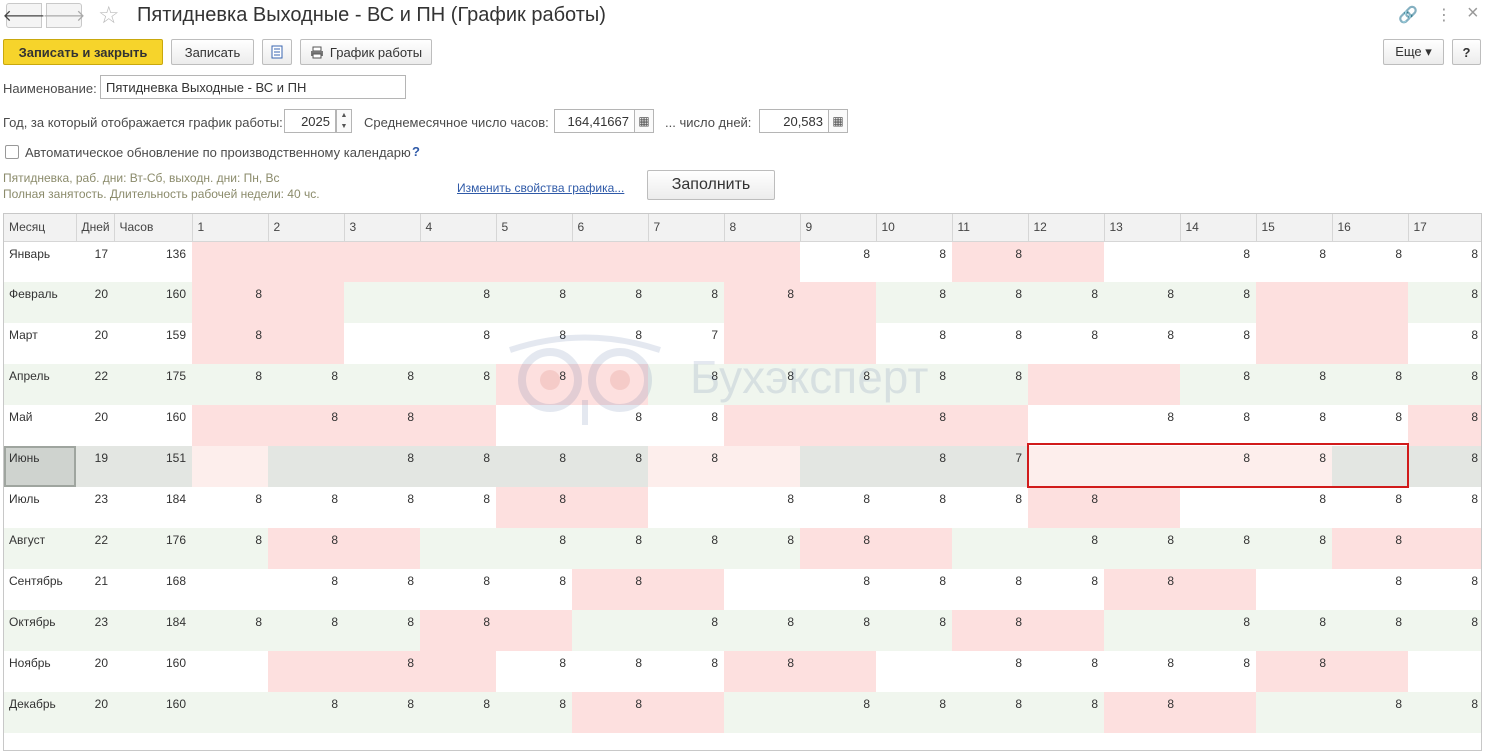 This screenshot has width=1485, height=753. What do you see at coordinates (990, 228) in the screenshot?
I see `column-header-day: 11` at bounding box center [990, 228].